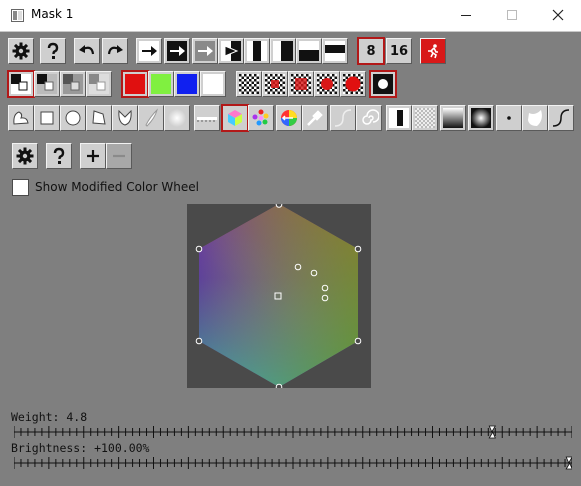 The height and width of the screenshot is (486, 581). I want to click on brightness-slider, so click(293, 463).